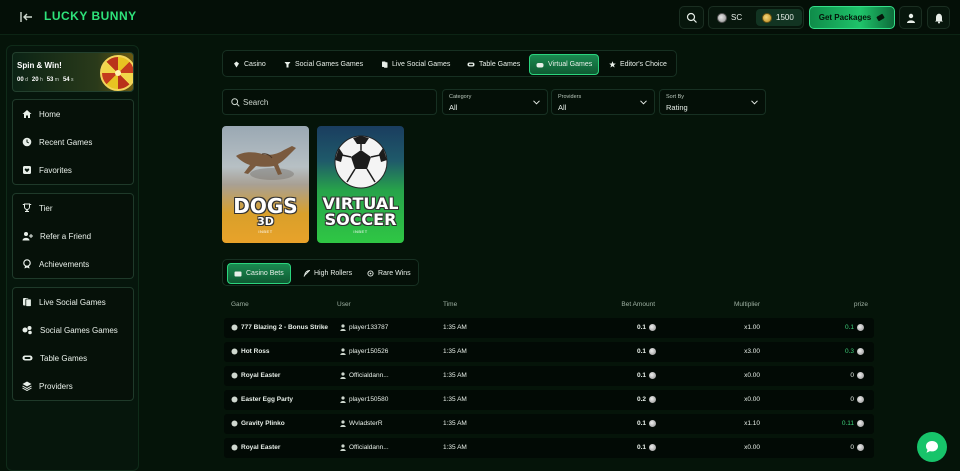 Image resolution: width=960 pixels, height=471 pixels. I want to click on tab-table-games: Table Games, so click(493, 64).